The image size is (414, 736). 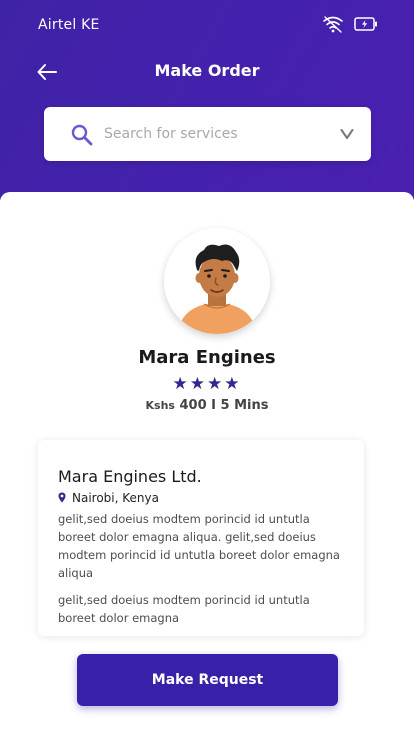 I want to click on location-pin-icon, so click(x=62, y=497).